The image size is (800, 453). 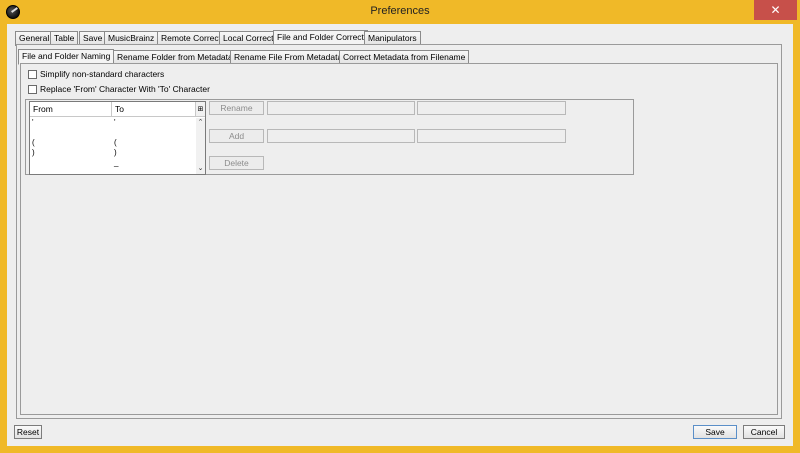 What do you see at coordinates (715, 432) in the screenshot?
I see `save-button: Save` at bounding box center [715, 432].